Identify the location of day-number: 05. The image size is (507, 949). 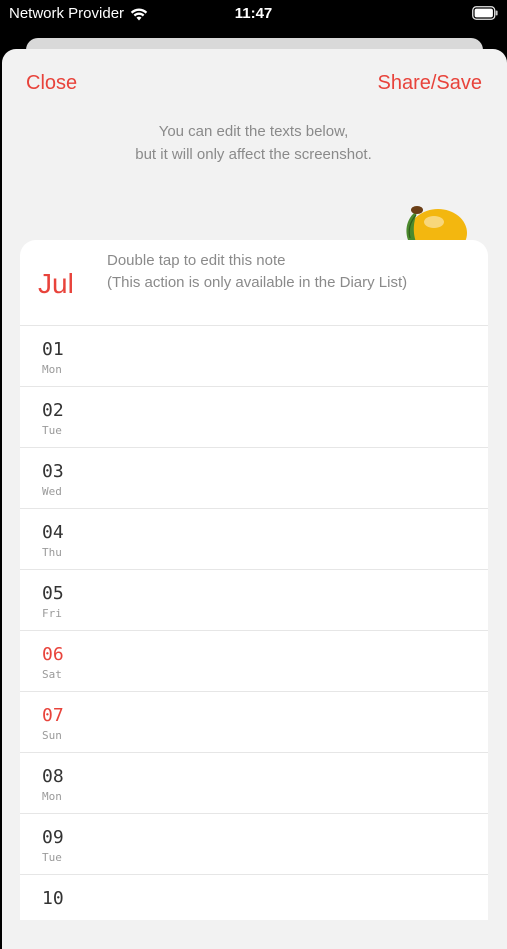
(53, 593).